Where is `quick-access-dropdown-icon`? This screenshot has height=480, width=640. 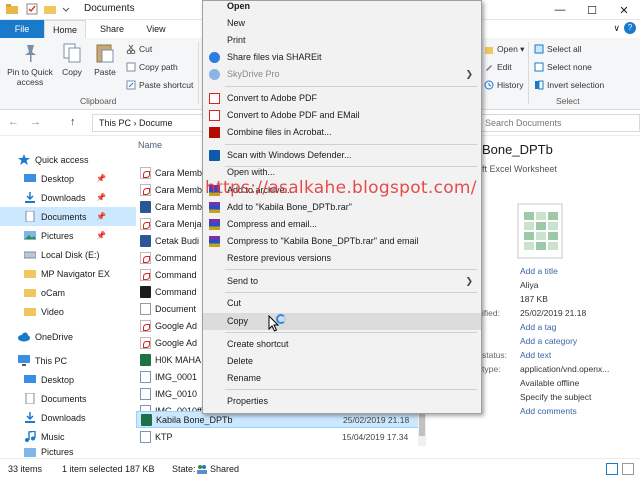
quick-access-dropdown-icon is located at coordinates (66, 9).